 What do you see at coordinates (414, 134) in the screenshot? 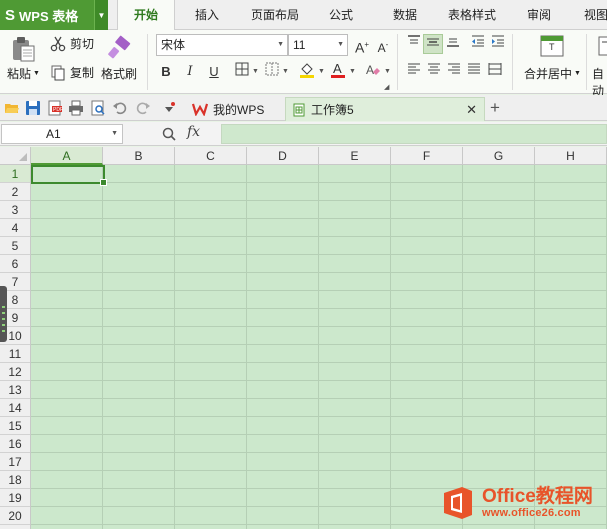
I see `formula-input` at bounding box center [414, 134].